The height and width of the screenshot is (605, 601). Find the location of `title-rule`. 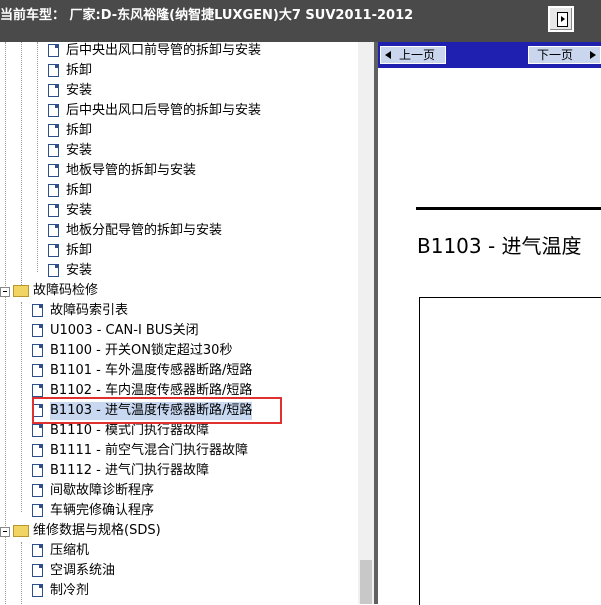

title-rule is located at coordinates (508, 208).